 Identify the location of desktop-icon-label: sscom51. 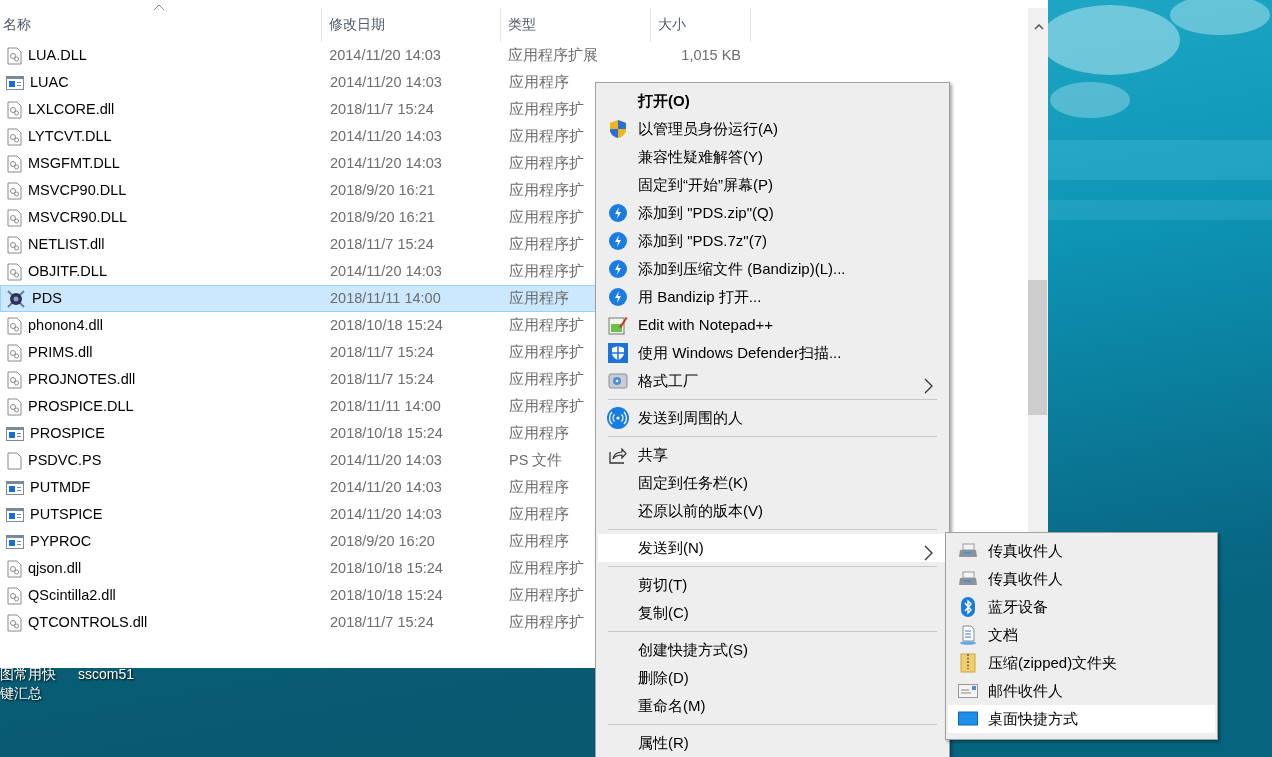
(106, 674).